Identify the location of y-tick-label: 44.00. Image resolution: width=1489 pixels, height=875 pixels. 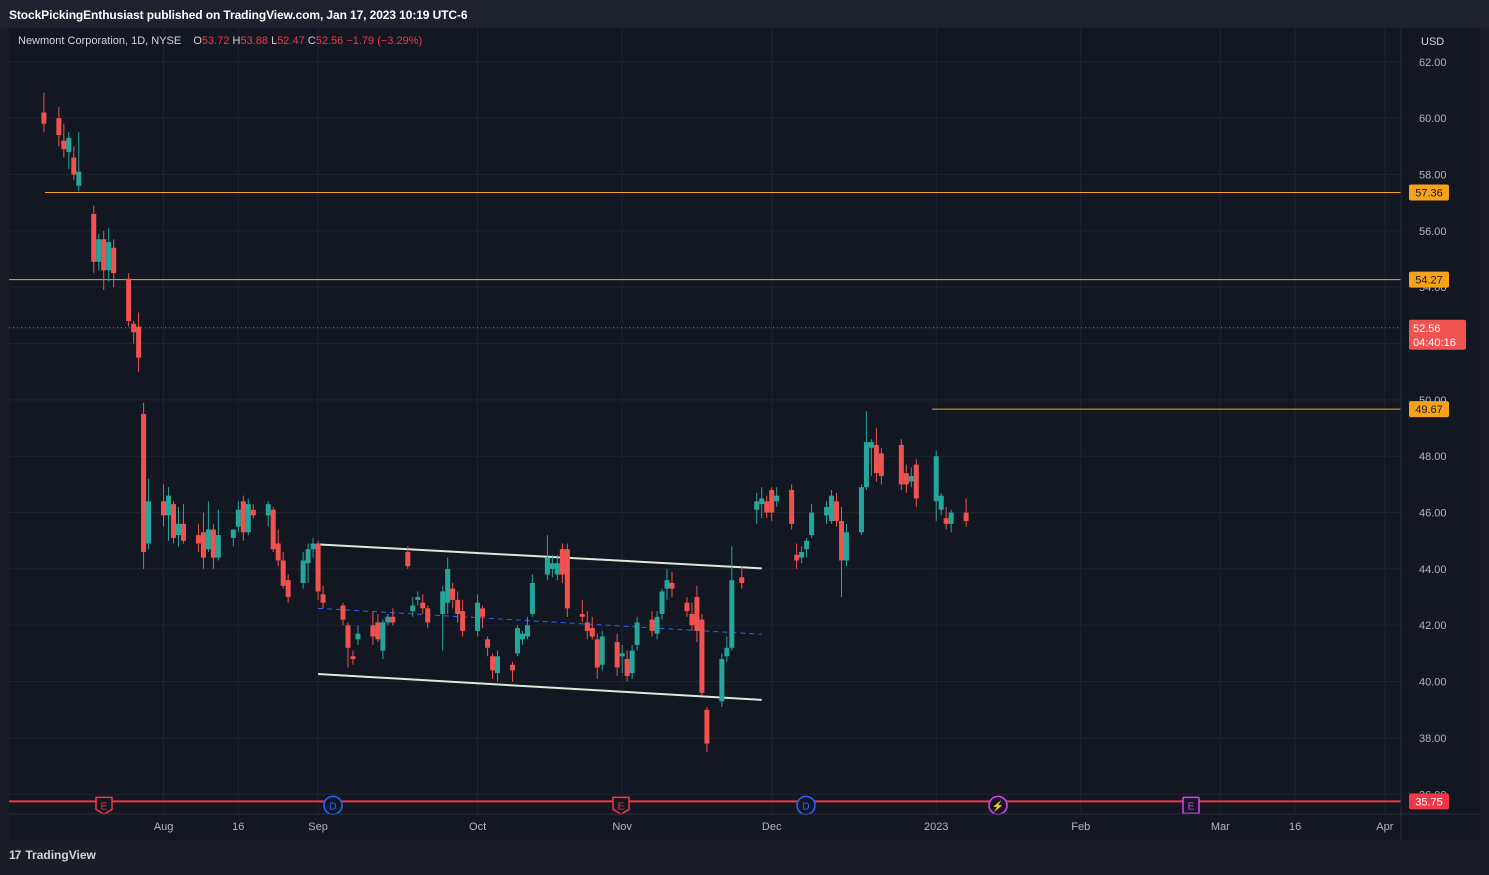
(1433, 570).